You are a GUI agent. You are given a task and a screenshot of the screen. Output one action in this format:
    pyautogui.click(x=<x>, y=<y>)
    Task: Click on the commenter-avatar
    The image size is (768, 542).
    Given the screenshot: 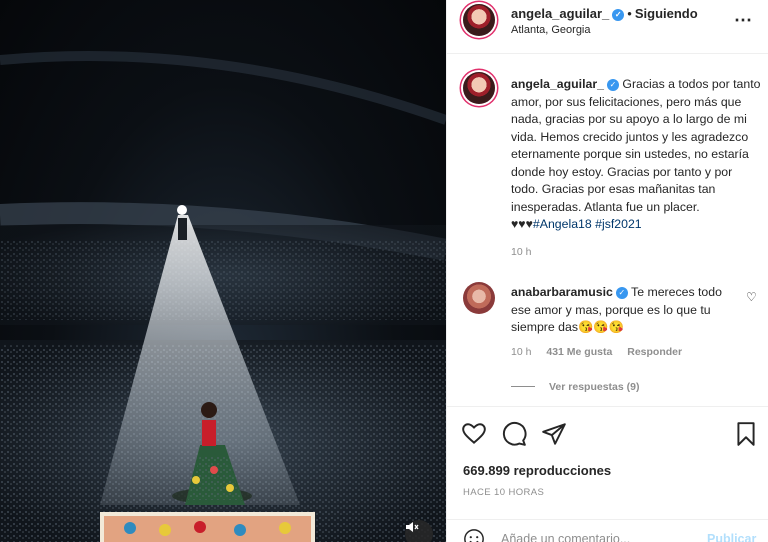 What is the action you would take?
    pyautogui.click(x=479, y=298)
    